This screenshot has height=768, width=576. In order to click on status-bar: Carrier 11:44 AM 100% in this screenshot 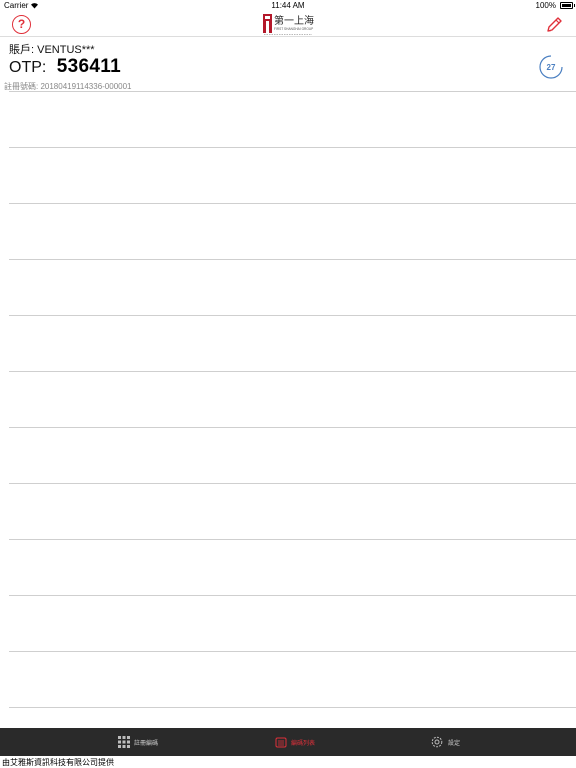, I will do `click(288, 6)`.